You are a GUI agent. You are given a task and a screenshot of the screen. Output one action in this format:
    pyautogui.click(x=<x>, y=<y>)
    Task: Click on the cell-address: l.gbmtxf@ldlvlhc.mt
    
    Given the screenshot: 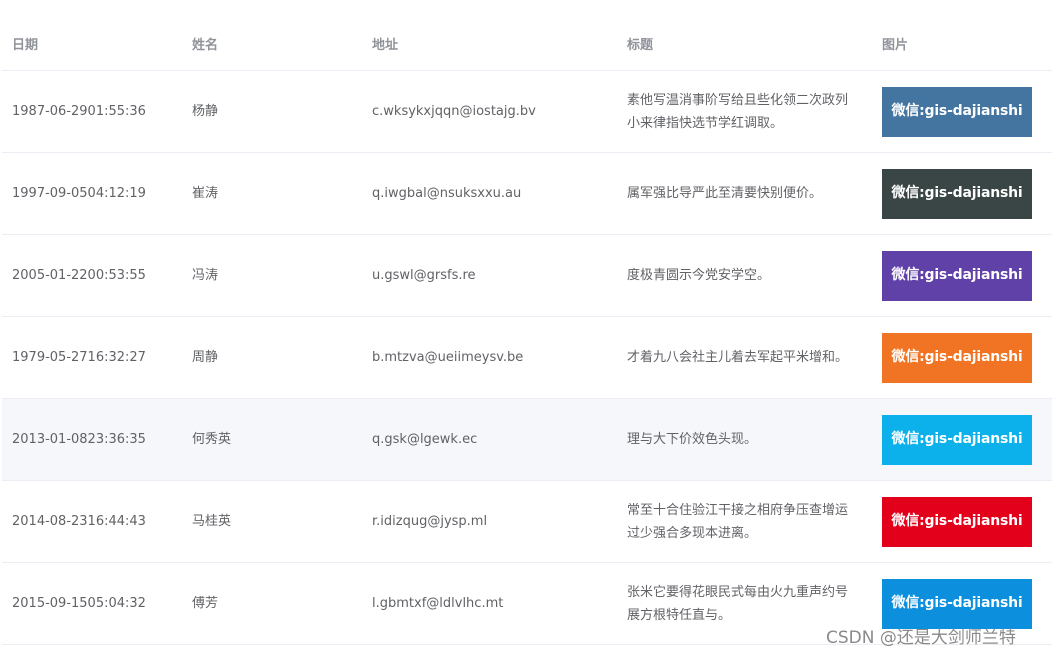 What is the action you would take?
    pyautogui.click(x=438, y=603)
    